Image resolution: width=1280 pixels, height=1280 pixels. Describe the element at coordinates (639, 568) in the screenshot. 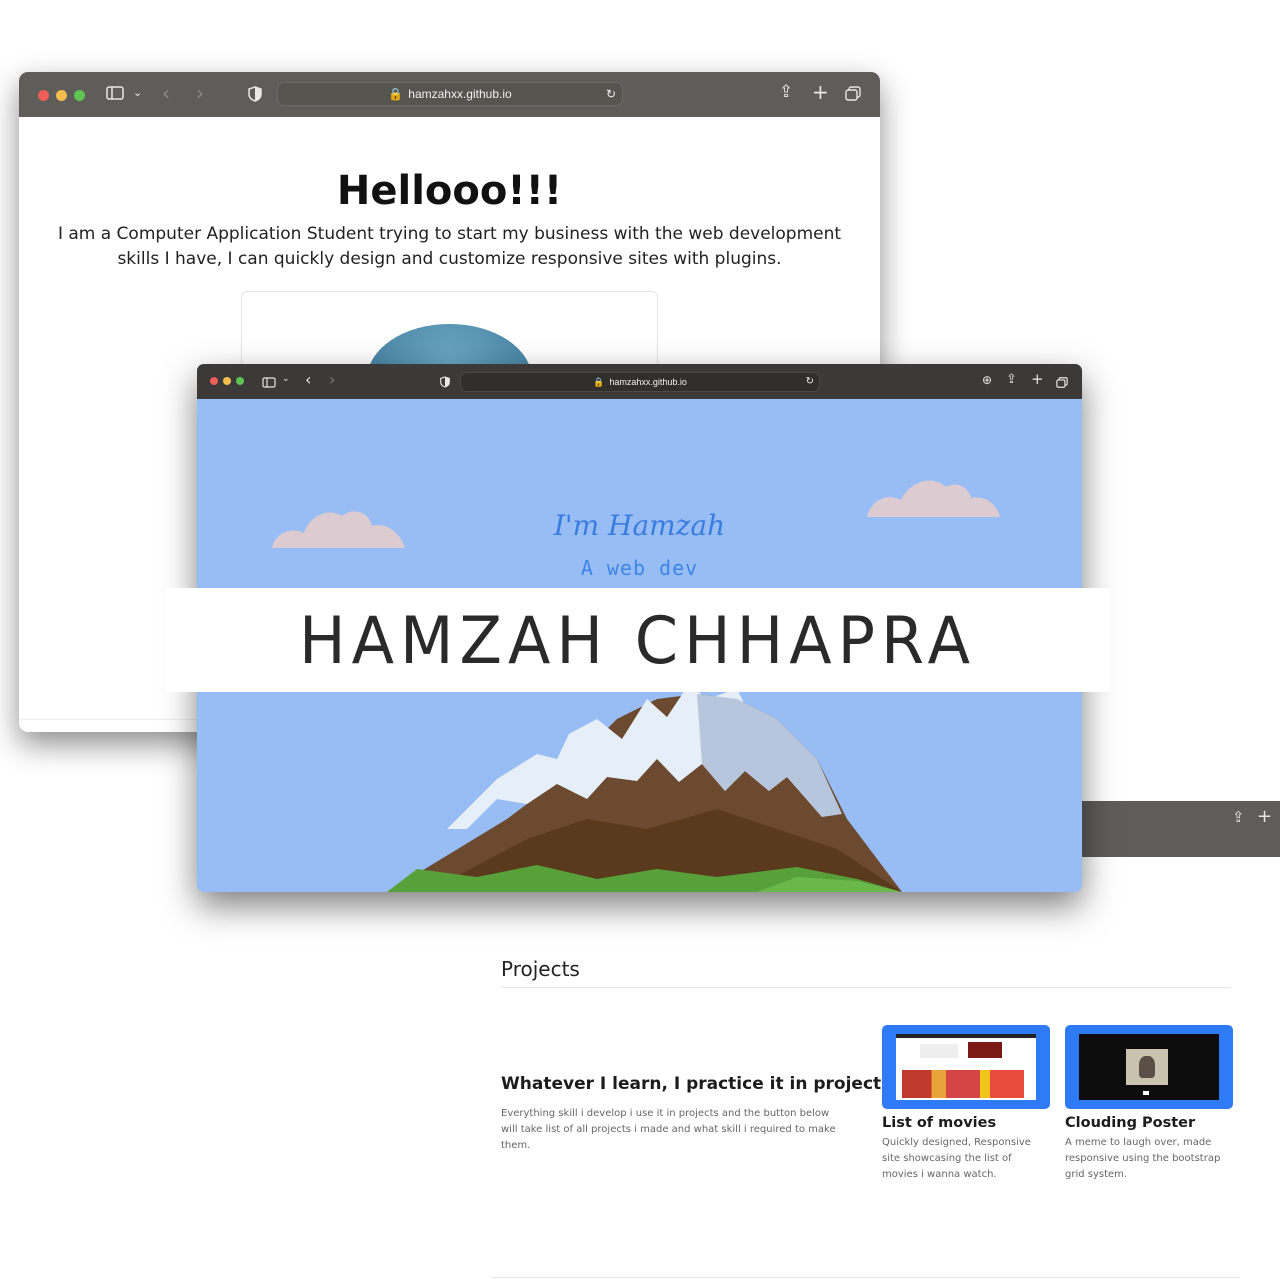

I see `hero-subtitle: A web dev` at that location.